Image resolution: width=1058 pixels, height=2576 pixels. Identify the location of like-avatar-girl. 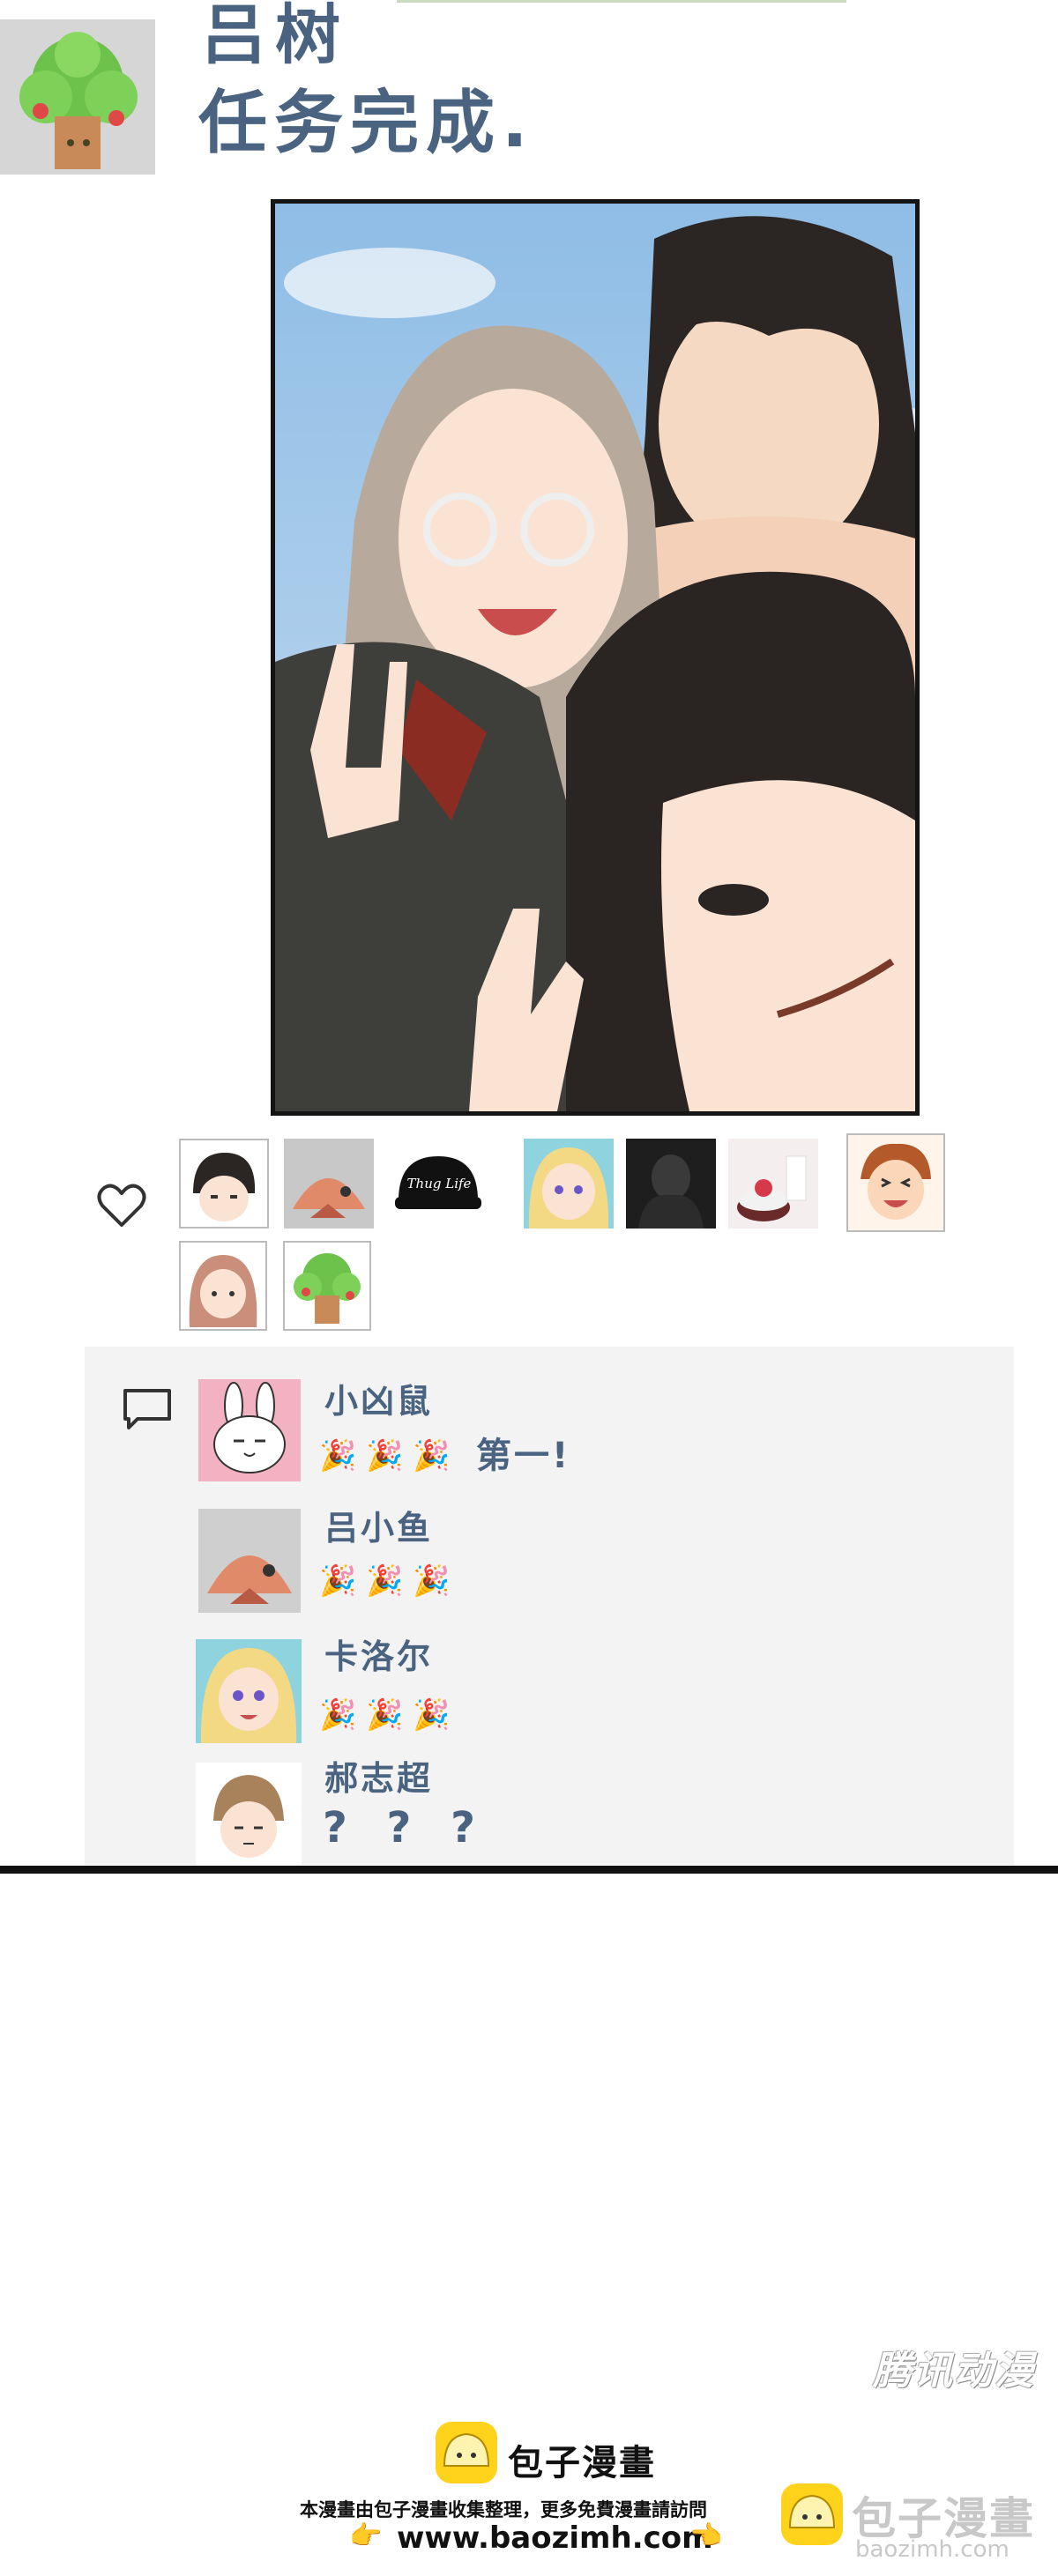
(223, 1286).